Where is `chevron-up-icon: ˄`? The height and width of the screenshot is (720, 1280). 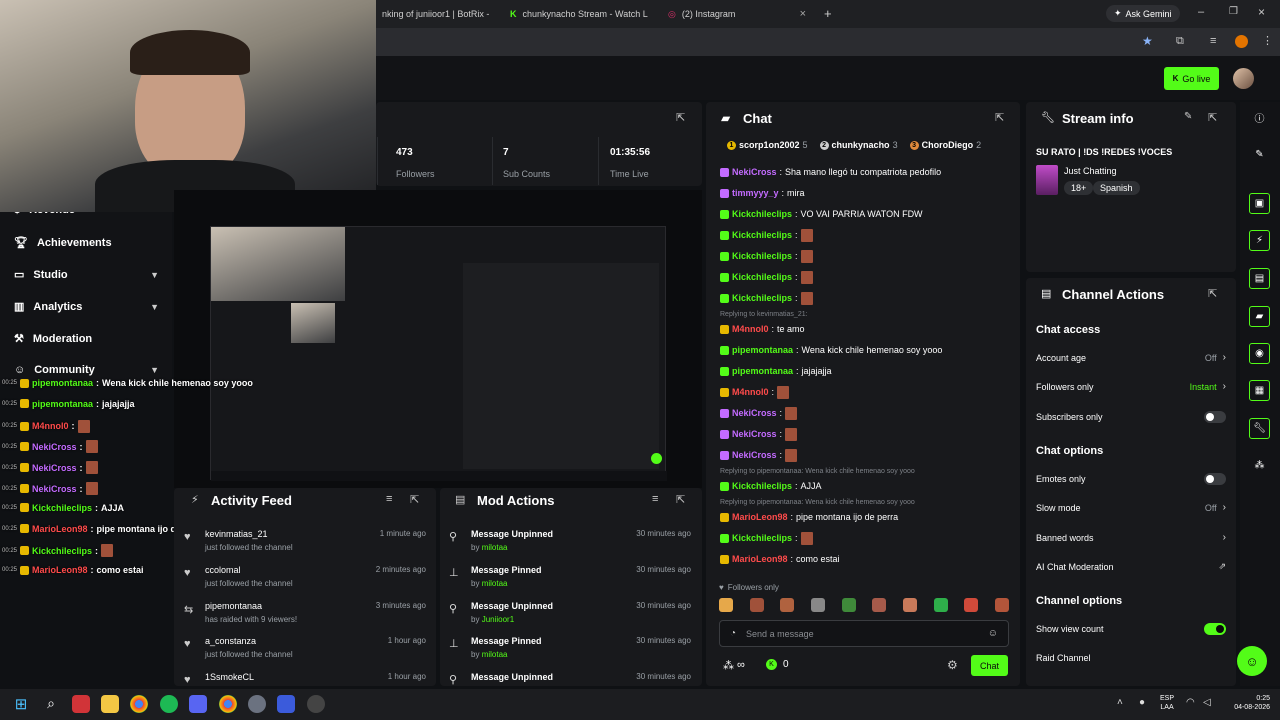 chevron-up-icon: ˄ is located at coordinates (1120, 702).